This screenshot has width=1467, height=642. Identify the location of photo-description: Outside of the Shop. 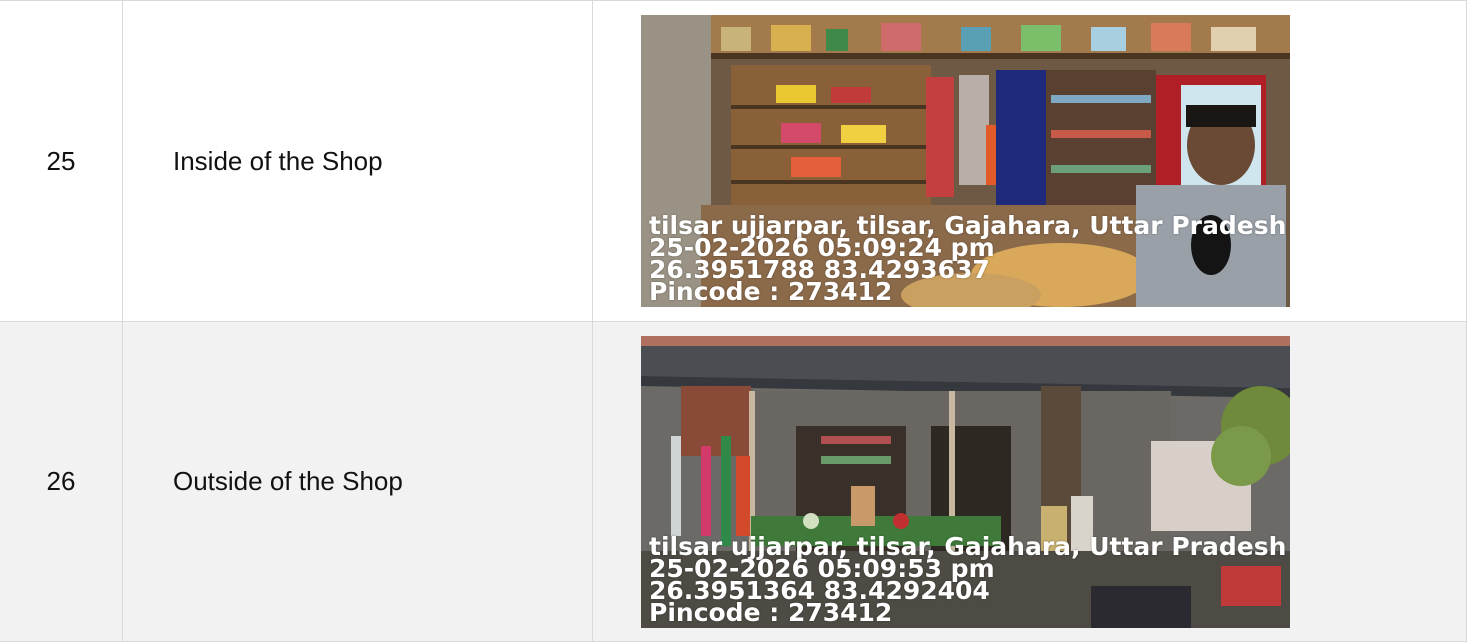
(288, 481).